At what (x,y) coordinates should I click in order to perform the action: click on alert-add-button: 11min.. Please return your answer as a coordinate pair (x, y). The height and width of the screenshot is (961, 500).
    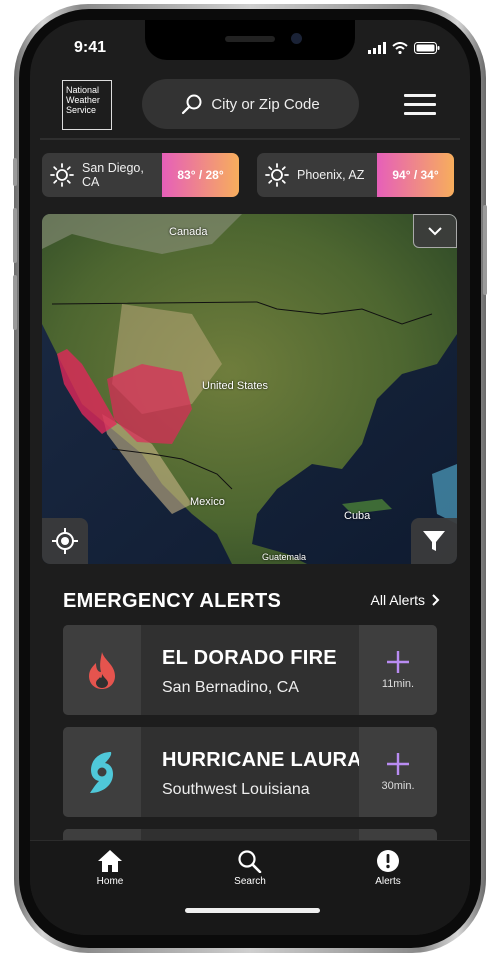
    Looking at the image, I should click on (398, 670).